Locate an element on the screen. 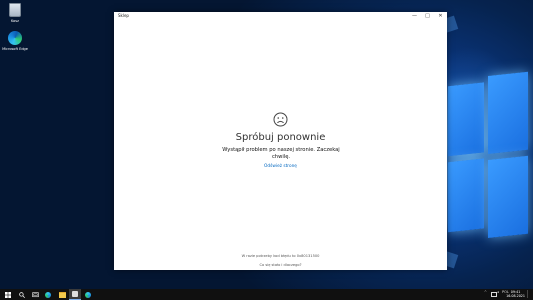  taskbar-store is located at coordinates (75, 294).